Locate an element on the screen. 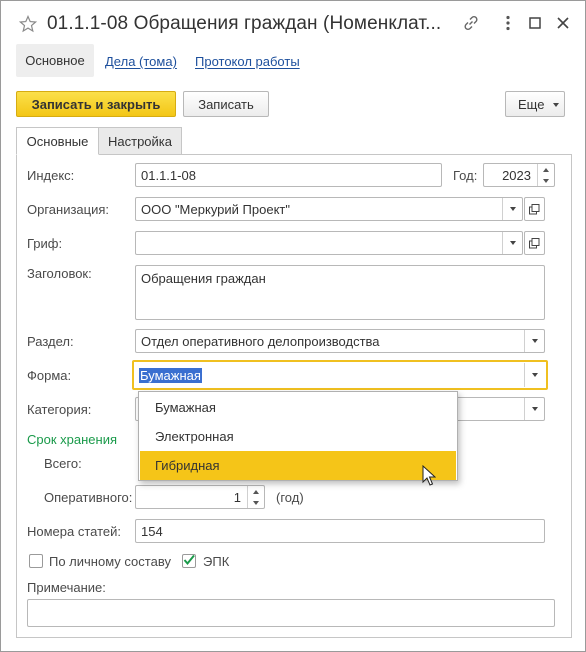  personal-checkbox is located at coordinates (36, 561).